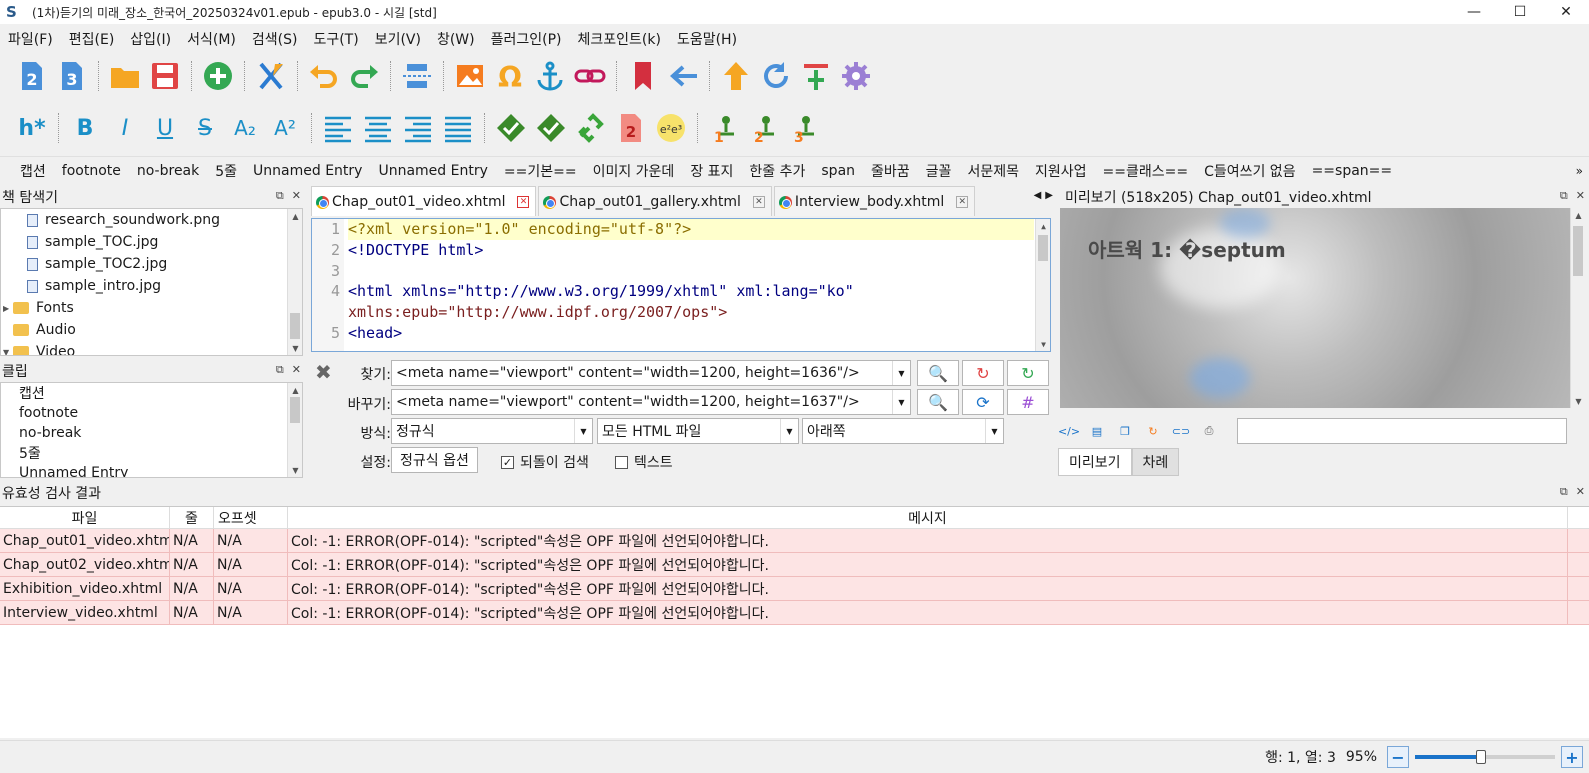 Image resolution: width=1589 pixels, height=773 pixels. I want to click on clip-item: ==기본==, so click(540, 171).